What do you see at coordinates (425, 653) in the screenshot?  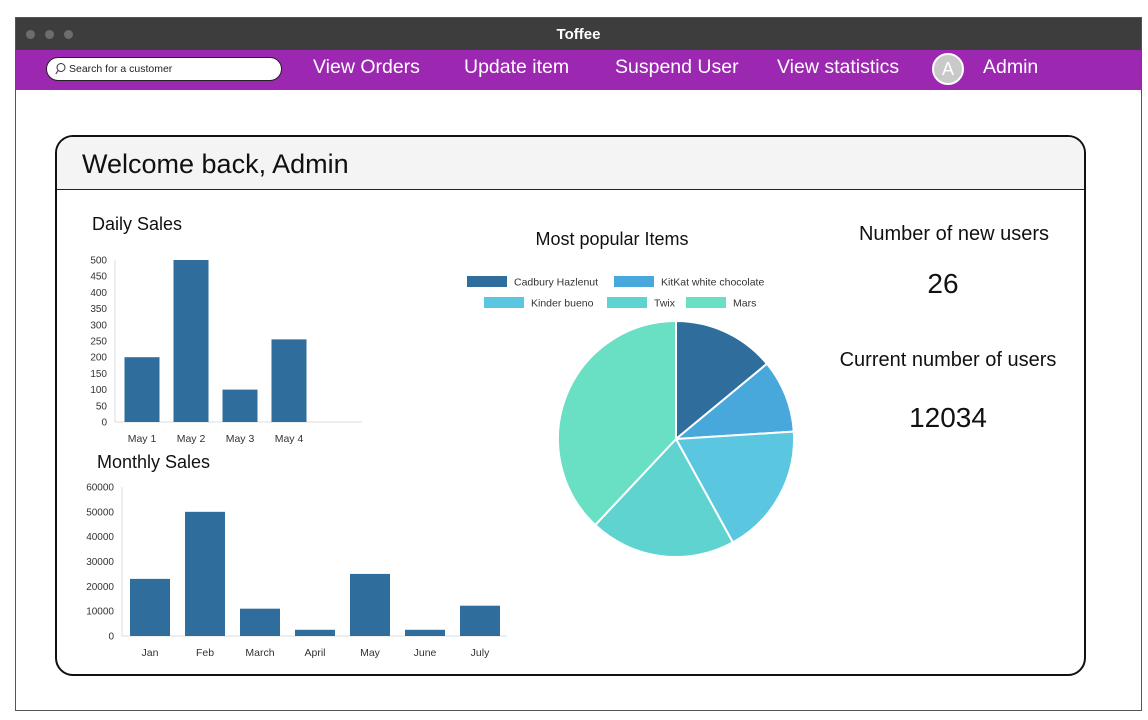 I see `monthly-sales-x-tick-label: June` at bounding box center [425, 653].